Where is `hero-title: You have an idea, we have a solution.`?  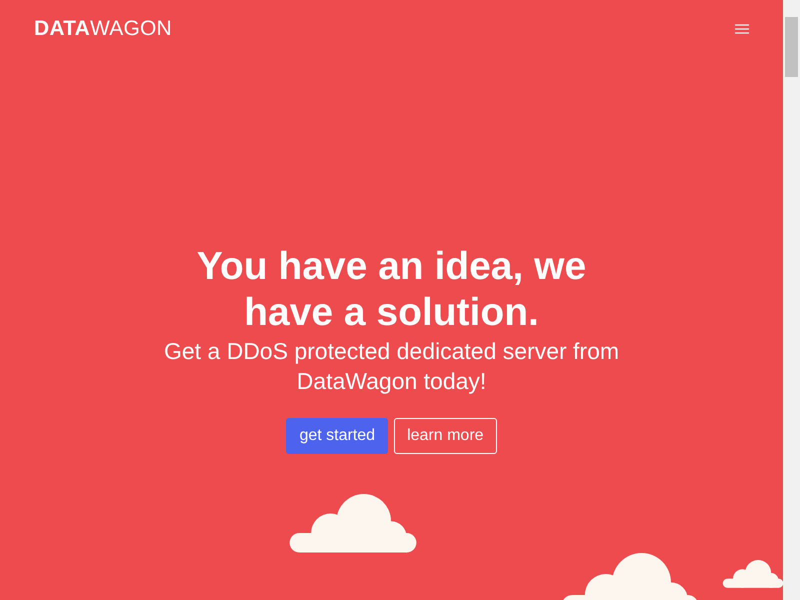
hero-title: You have an idea, we have a solution. is located at coordinates (392, 290).